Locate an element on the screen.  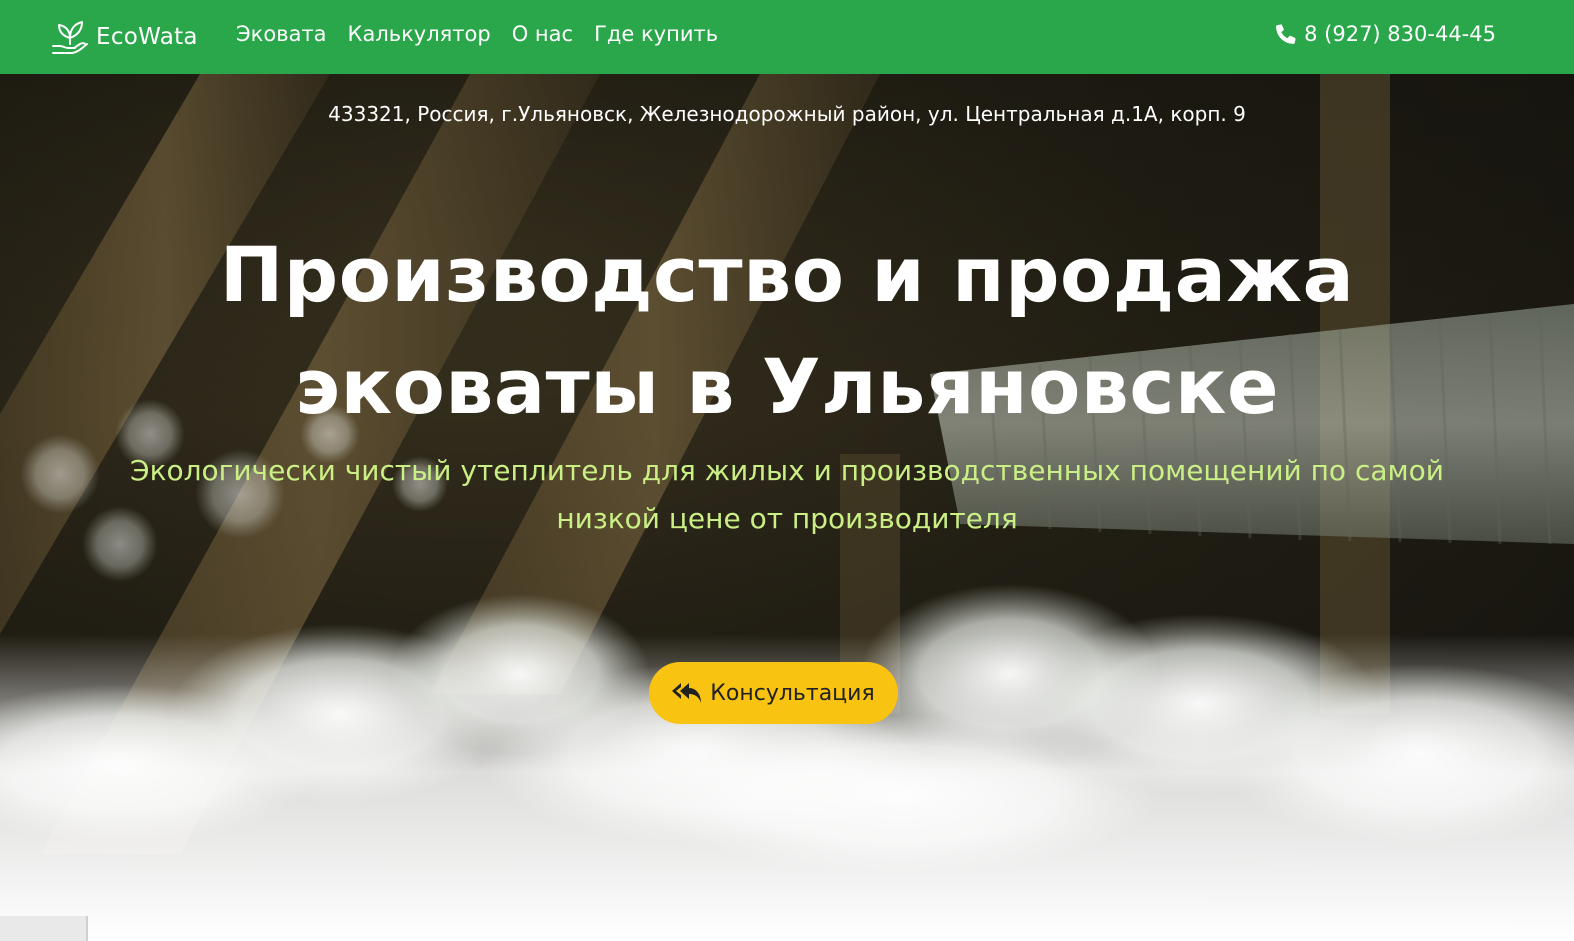
hero-subtitle-line-2: низкой цене от производителя is located at coordinates (787, 518).